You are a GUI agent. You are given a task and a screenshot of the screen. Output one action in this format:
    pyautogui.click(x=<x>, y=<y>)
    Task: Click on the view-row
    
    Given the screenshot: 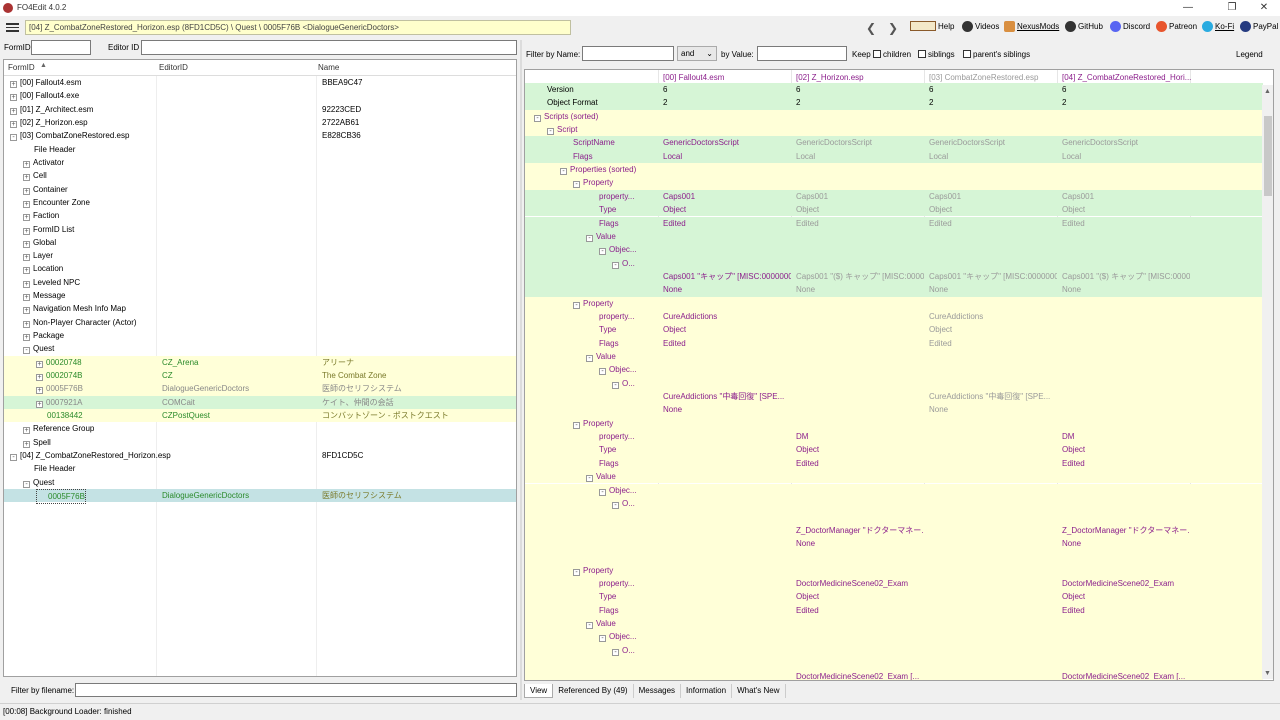 What is the action you would take?
    pyautogui.click(x=894, y=517)
    